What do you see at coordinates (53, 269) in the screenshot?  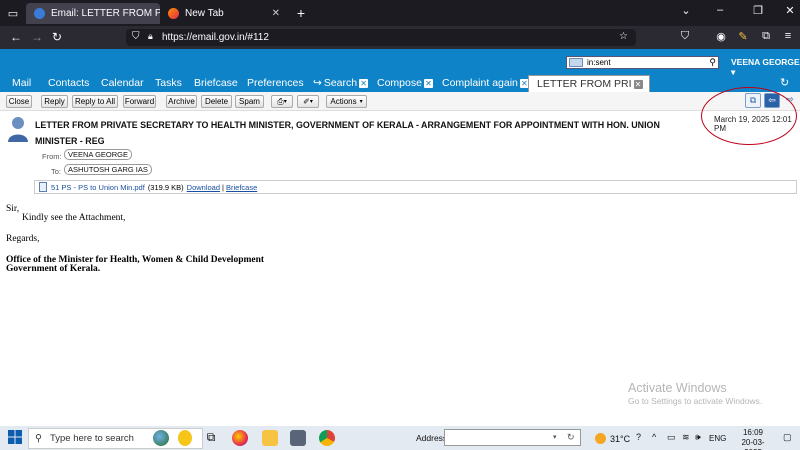 I see `signature-line-2: Government of Kerala.` at bounding box center [53, 269].